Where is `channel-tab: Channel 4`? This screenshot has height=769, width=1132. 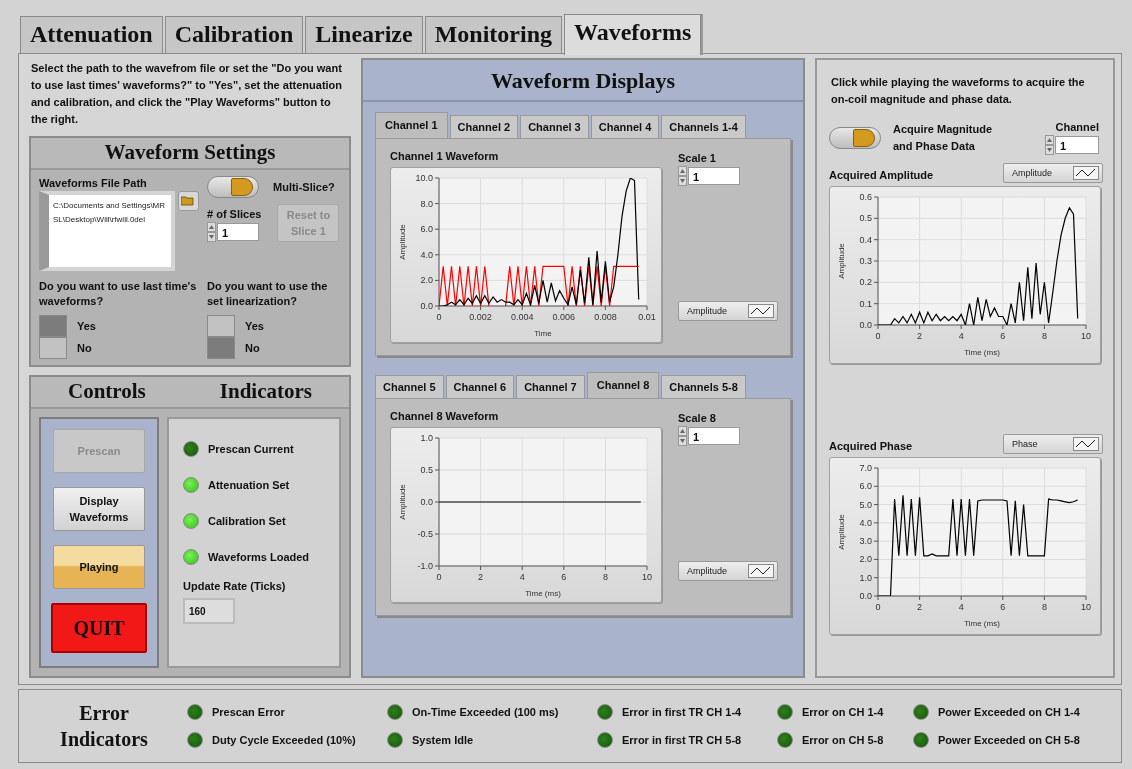 channel-tab: Channel 4 is located at coordinates (625, 126).